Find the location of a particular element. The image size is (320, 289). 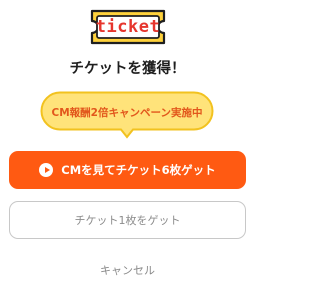

ticket-logo-text: ticket is located at coordinates (128, 27).